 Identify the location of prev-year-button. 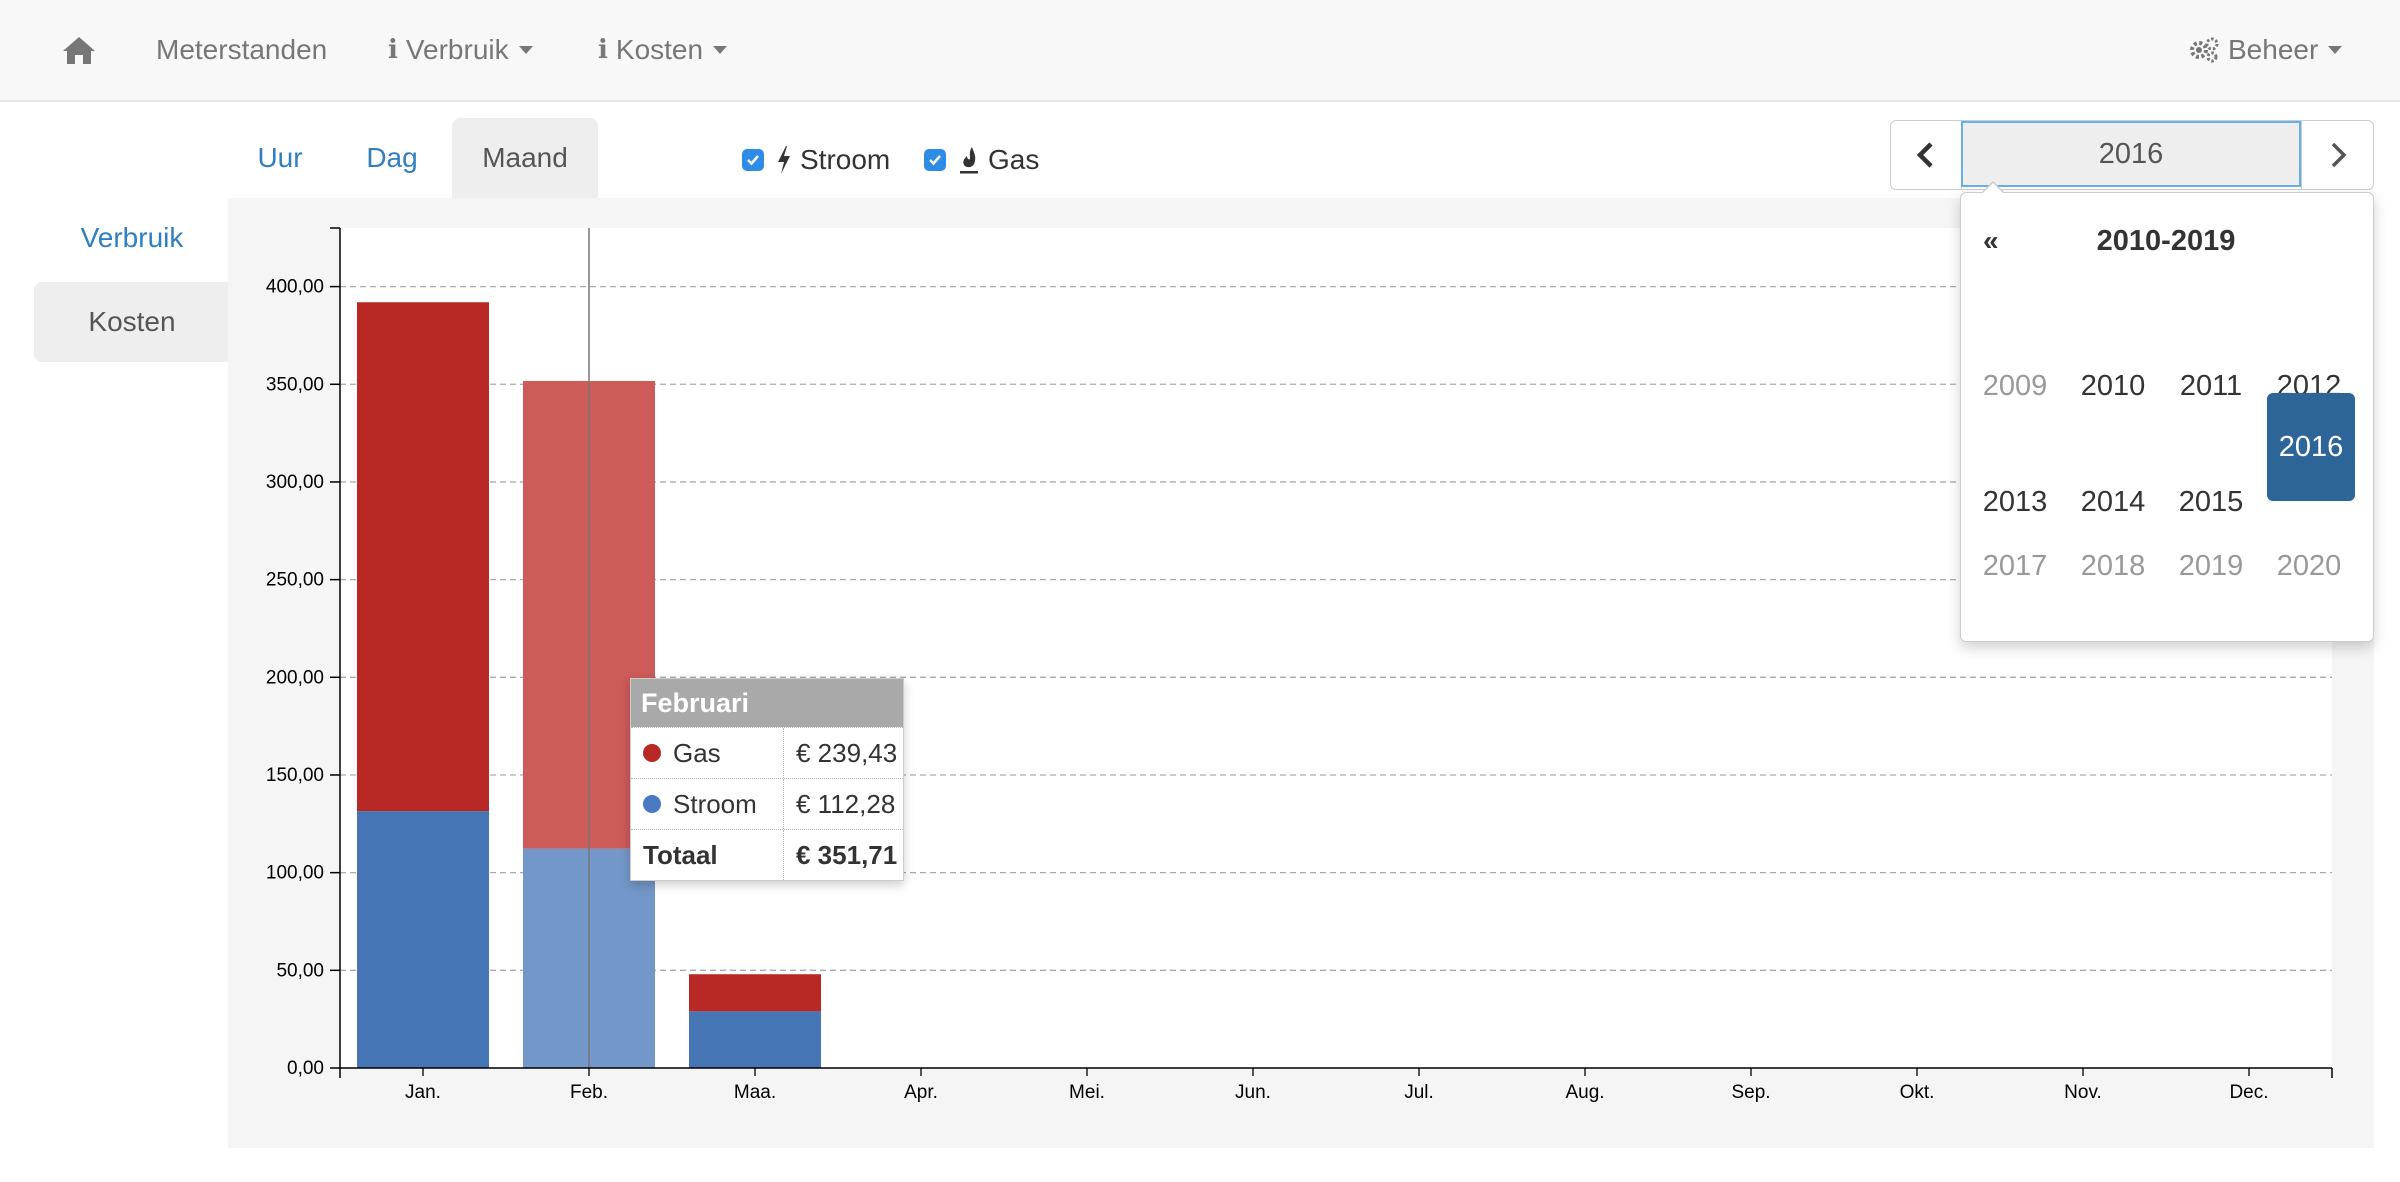
(1926, 155).